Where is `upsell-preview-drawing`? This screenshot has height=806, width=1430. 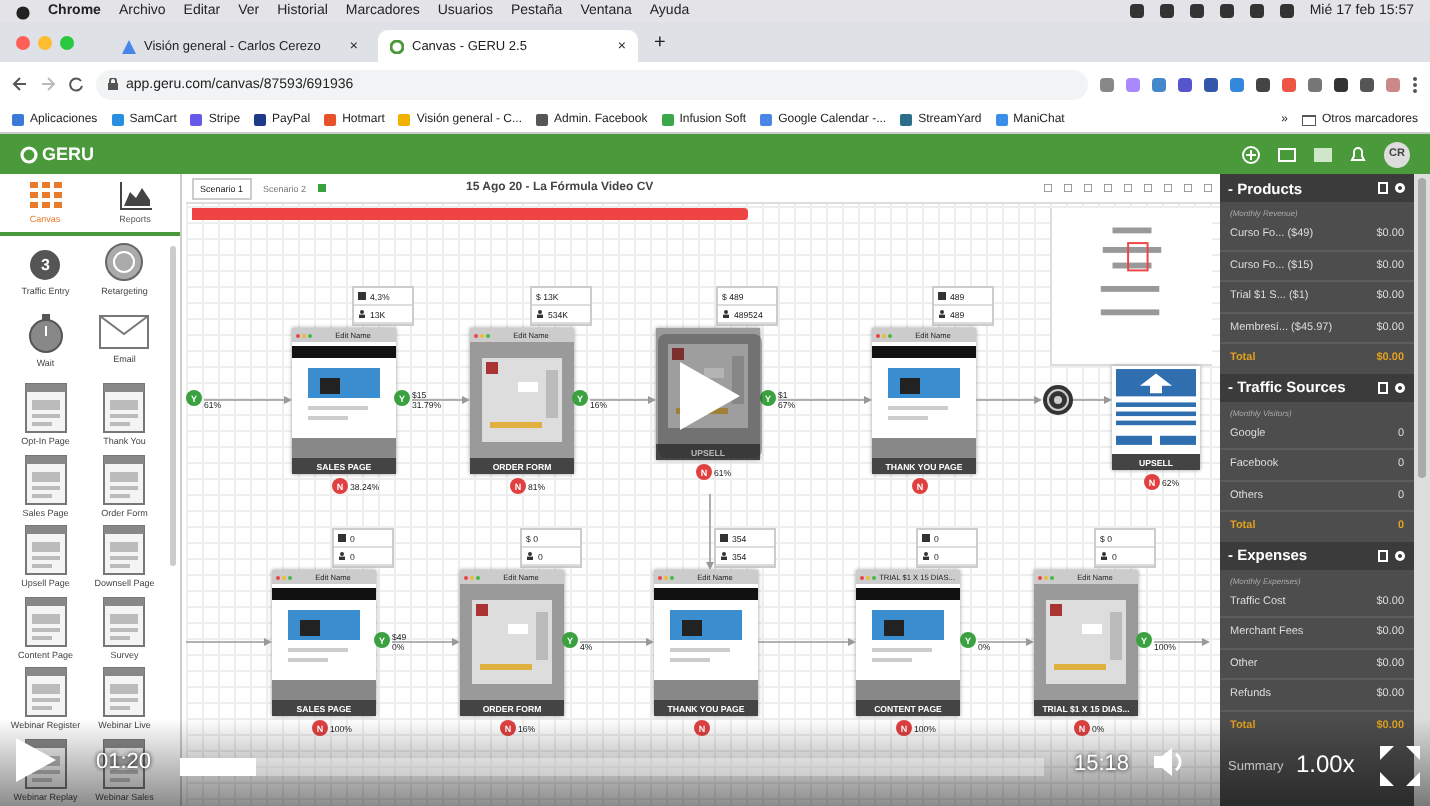
upsell-preview-drawing is located at coordinates (1156, 410).